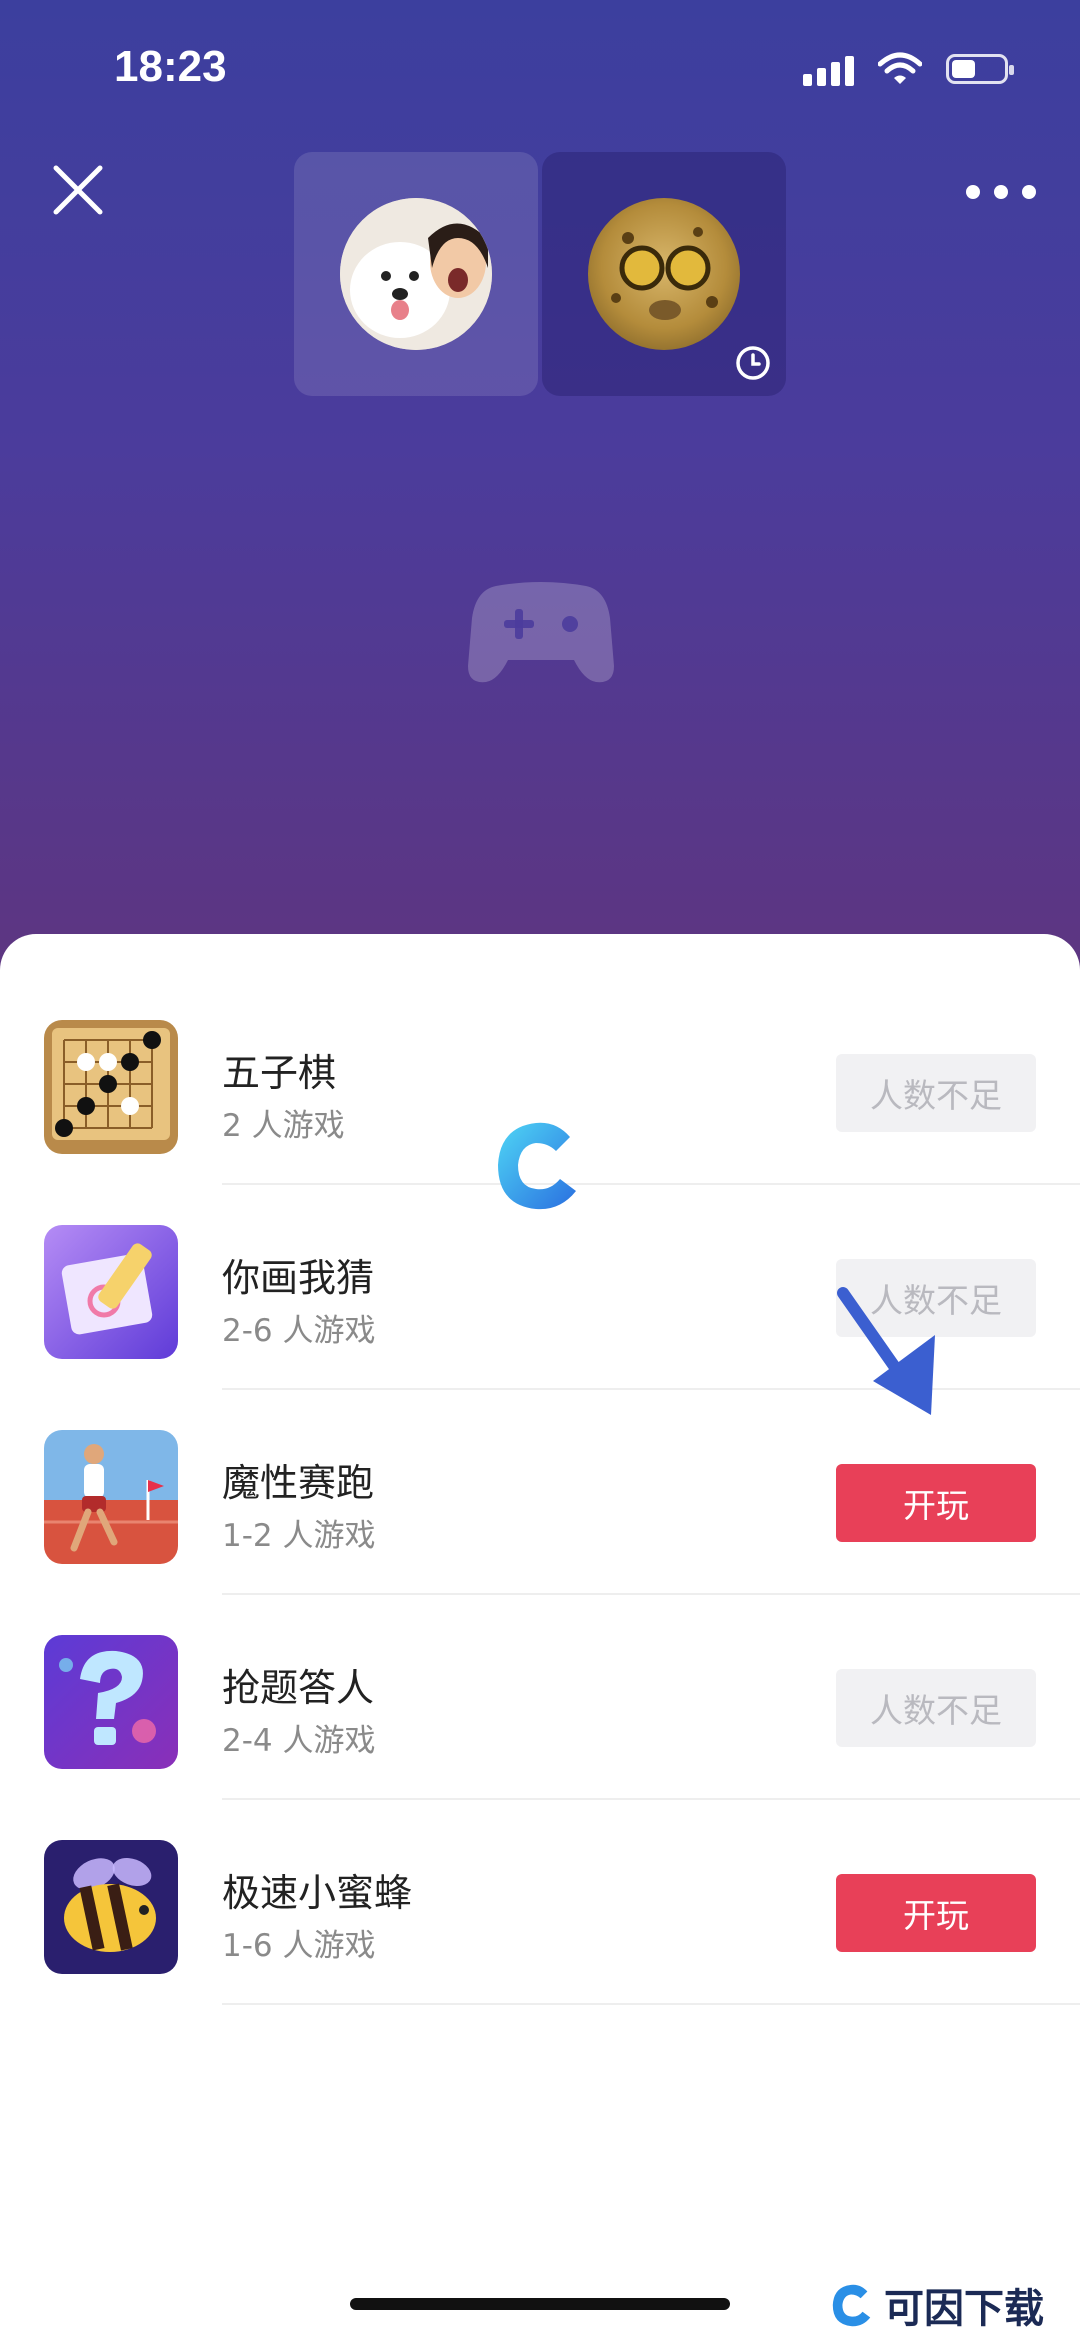 The height and width of the screenshot is (2337, 1080). I want to click on wifi-icon, so click(900, 68).